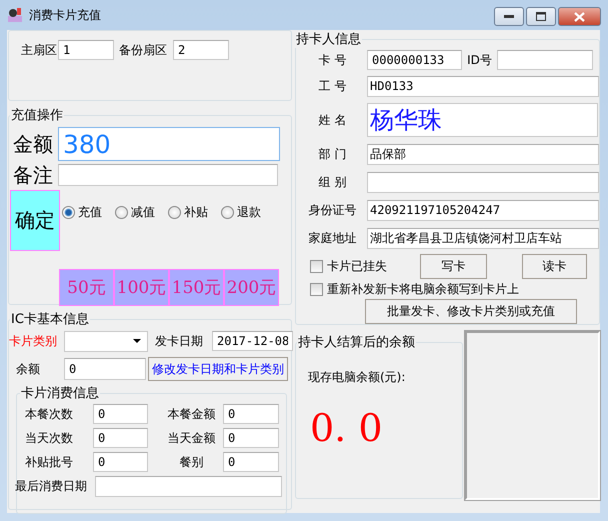 The width and height of the screenshot is (608, 521). I want to click on window-title: 消费卡片充值, so click(65, 15).